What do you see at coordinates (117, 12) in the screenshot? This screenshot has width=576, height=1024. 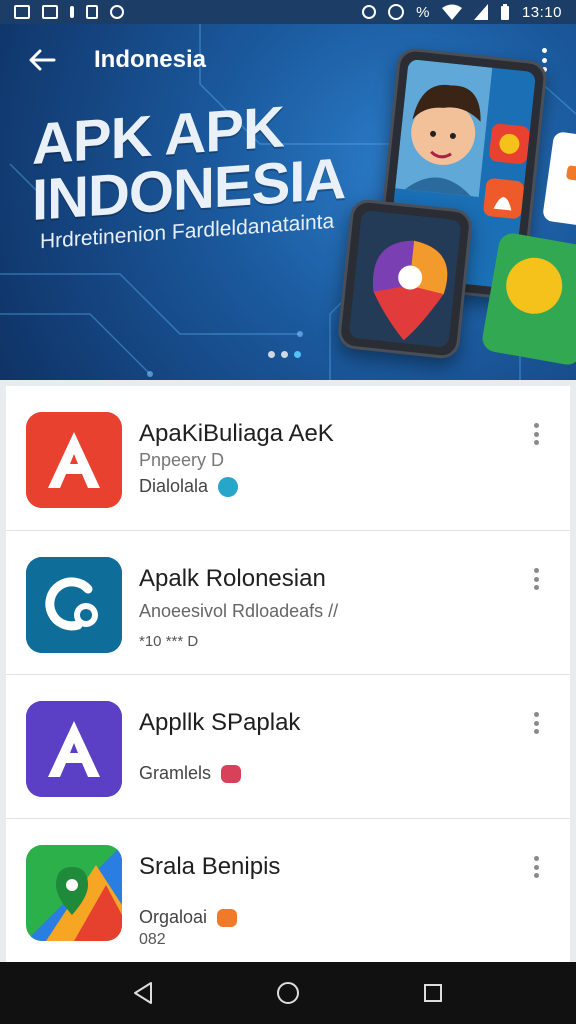 I see `settings-icon` at bounding box center [117, 12].